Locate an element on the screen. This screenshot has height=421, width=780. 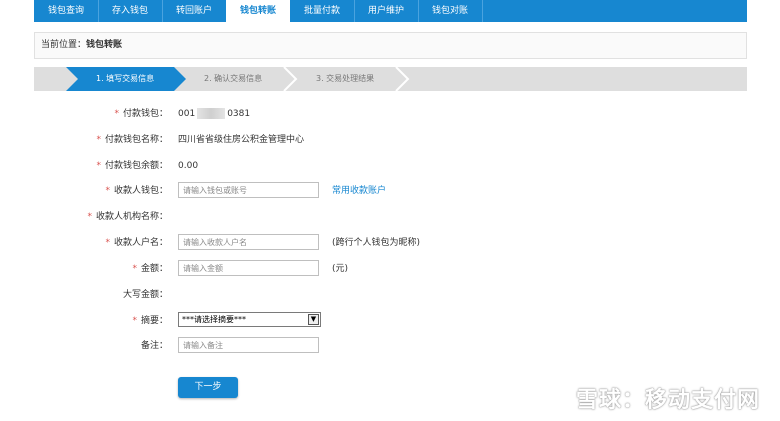
top-nav: 钱包查询 存入钱包 转回账户 钱包转账 批量付款 用户维护 钱包对账 is located at coordinates (390, 12).